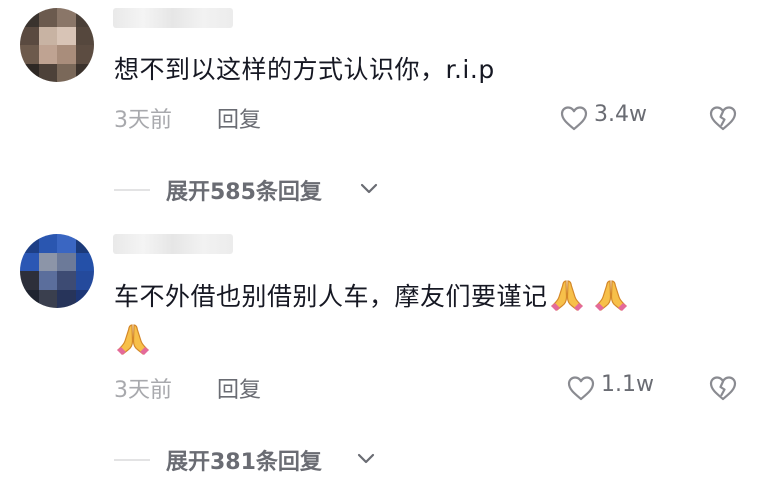  Describe the element at coordinates (244, 190) in the screenshot. I see `expand-replies-label: 展开585条回复` at that location.